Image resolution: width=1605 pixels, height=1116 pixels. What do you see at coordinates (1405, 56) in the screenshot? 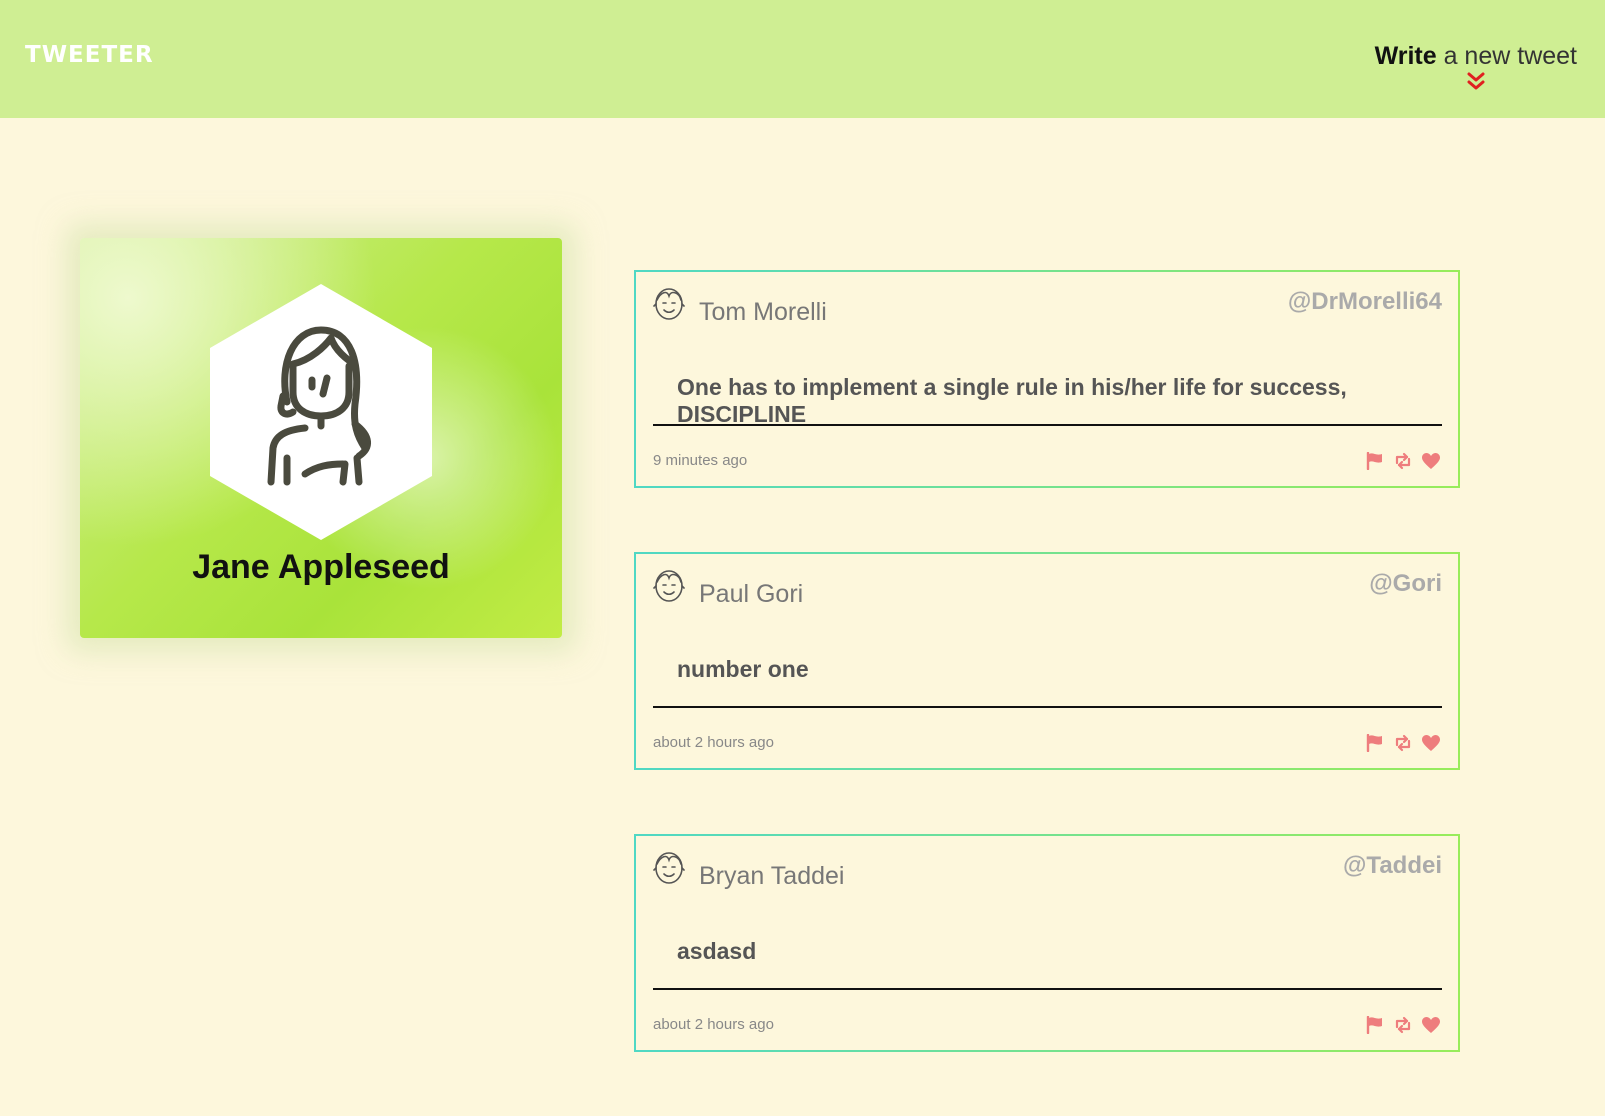
I see `write-label-strong: Write` at bounding box center [1405, 56].